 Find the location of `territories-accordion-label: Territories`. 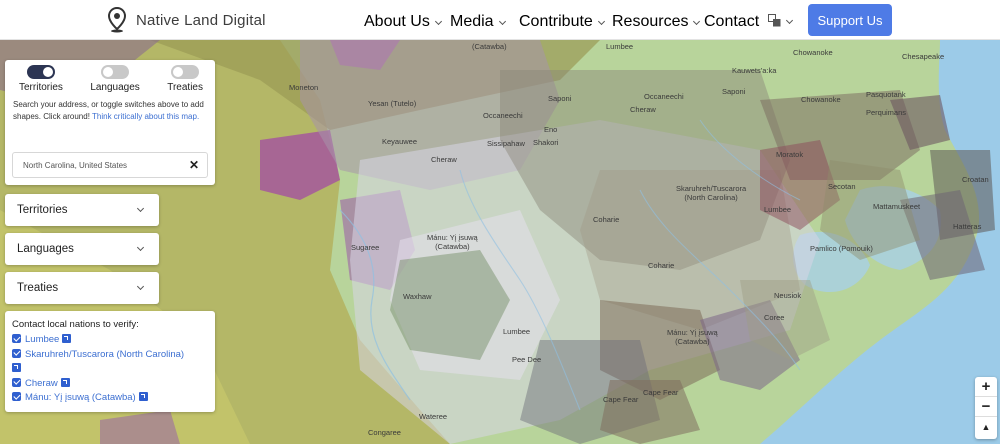

territories-accordion-label: Territories is located at coordinates (42, 210).